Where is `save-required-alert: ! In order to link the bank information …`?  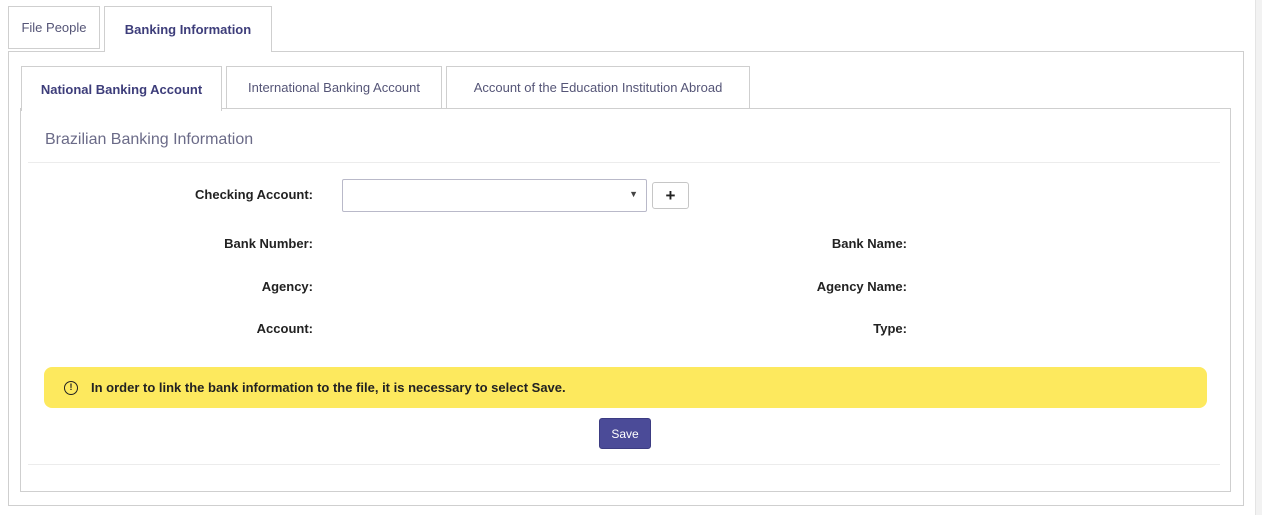 save-required-alert: ! In order to link the bank information … is located at coordinates (625, 387).